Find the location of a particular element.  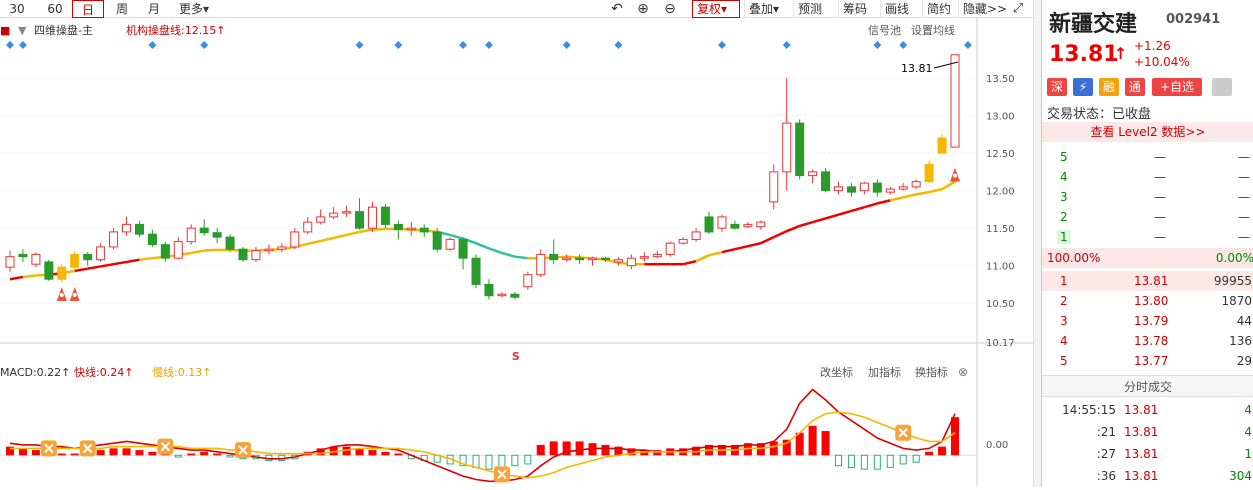

bid-price: 13.80 is located at coordinates (1151, 301).